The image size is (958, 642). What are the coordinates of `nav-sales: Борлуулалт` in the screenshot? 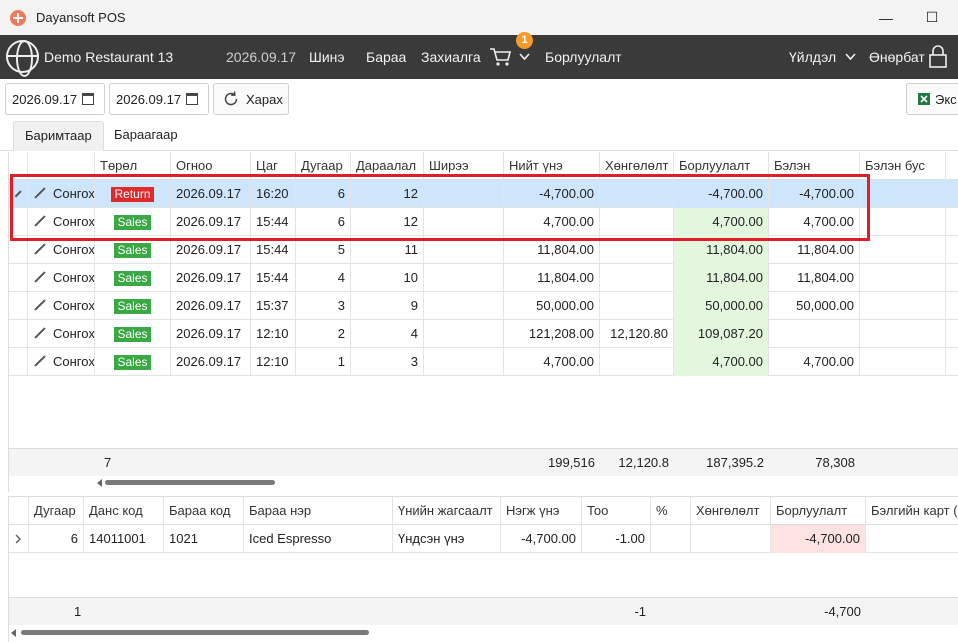 It's located at (583, 57).